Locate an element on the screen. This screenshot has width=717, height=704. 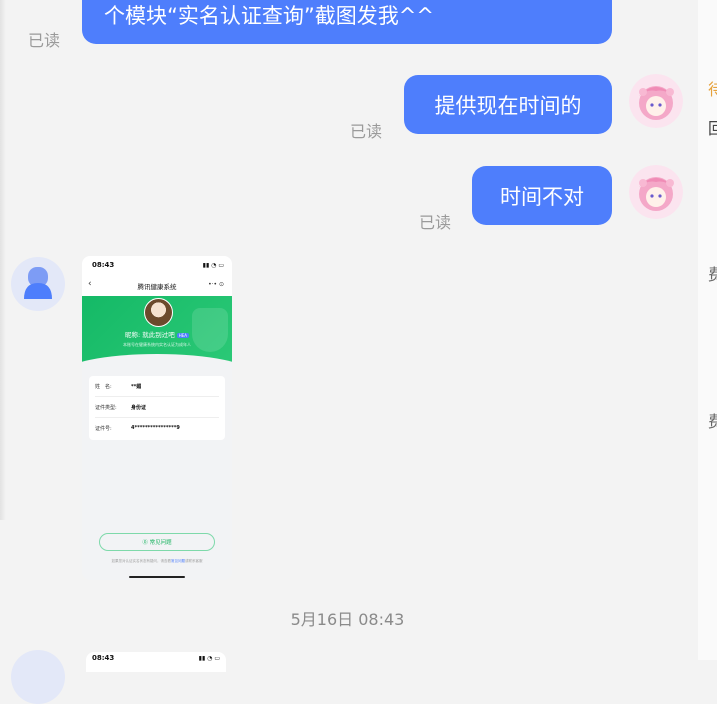
message-text: 提供现在时间的 is located at coordinates (508, 105).